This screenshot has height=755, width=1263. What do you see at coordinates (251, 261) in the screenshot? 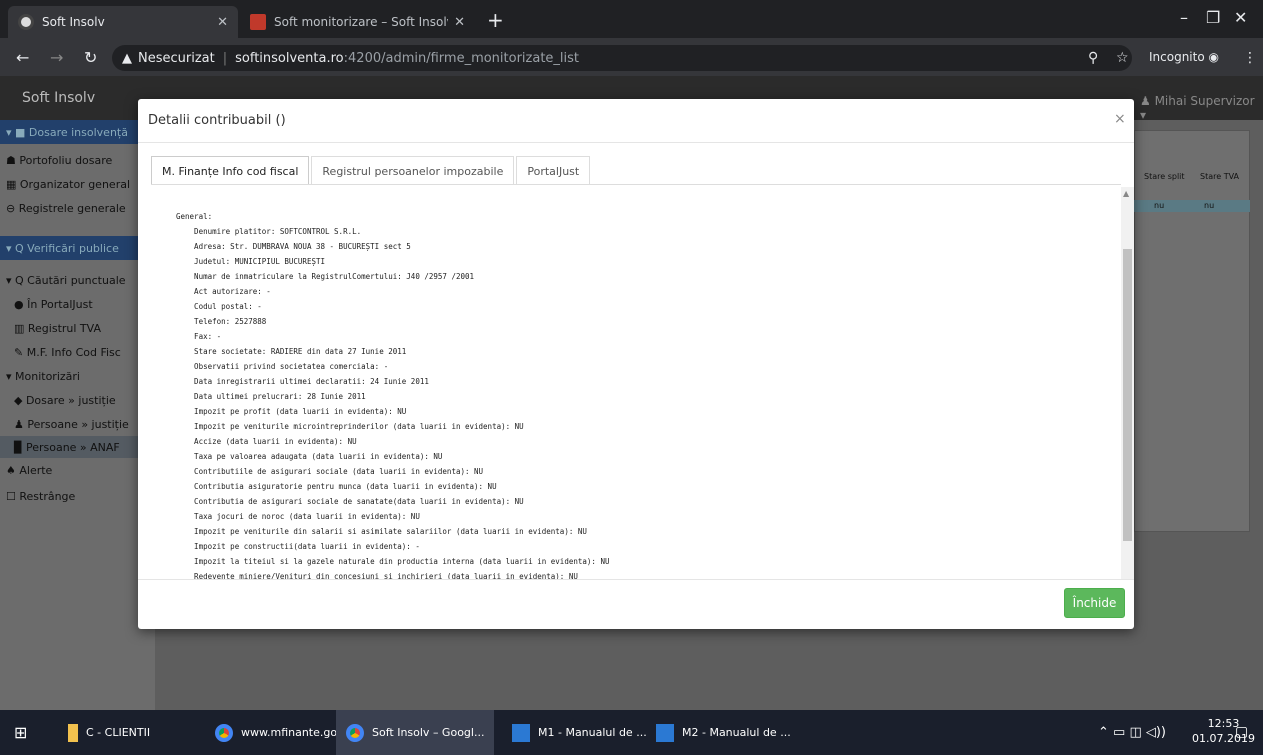
I see `info-line: Judetul: MUNICIPIUL BUCUREȘTI` at bounding box center [251, 261].